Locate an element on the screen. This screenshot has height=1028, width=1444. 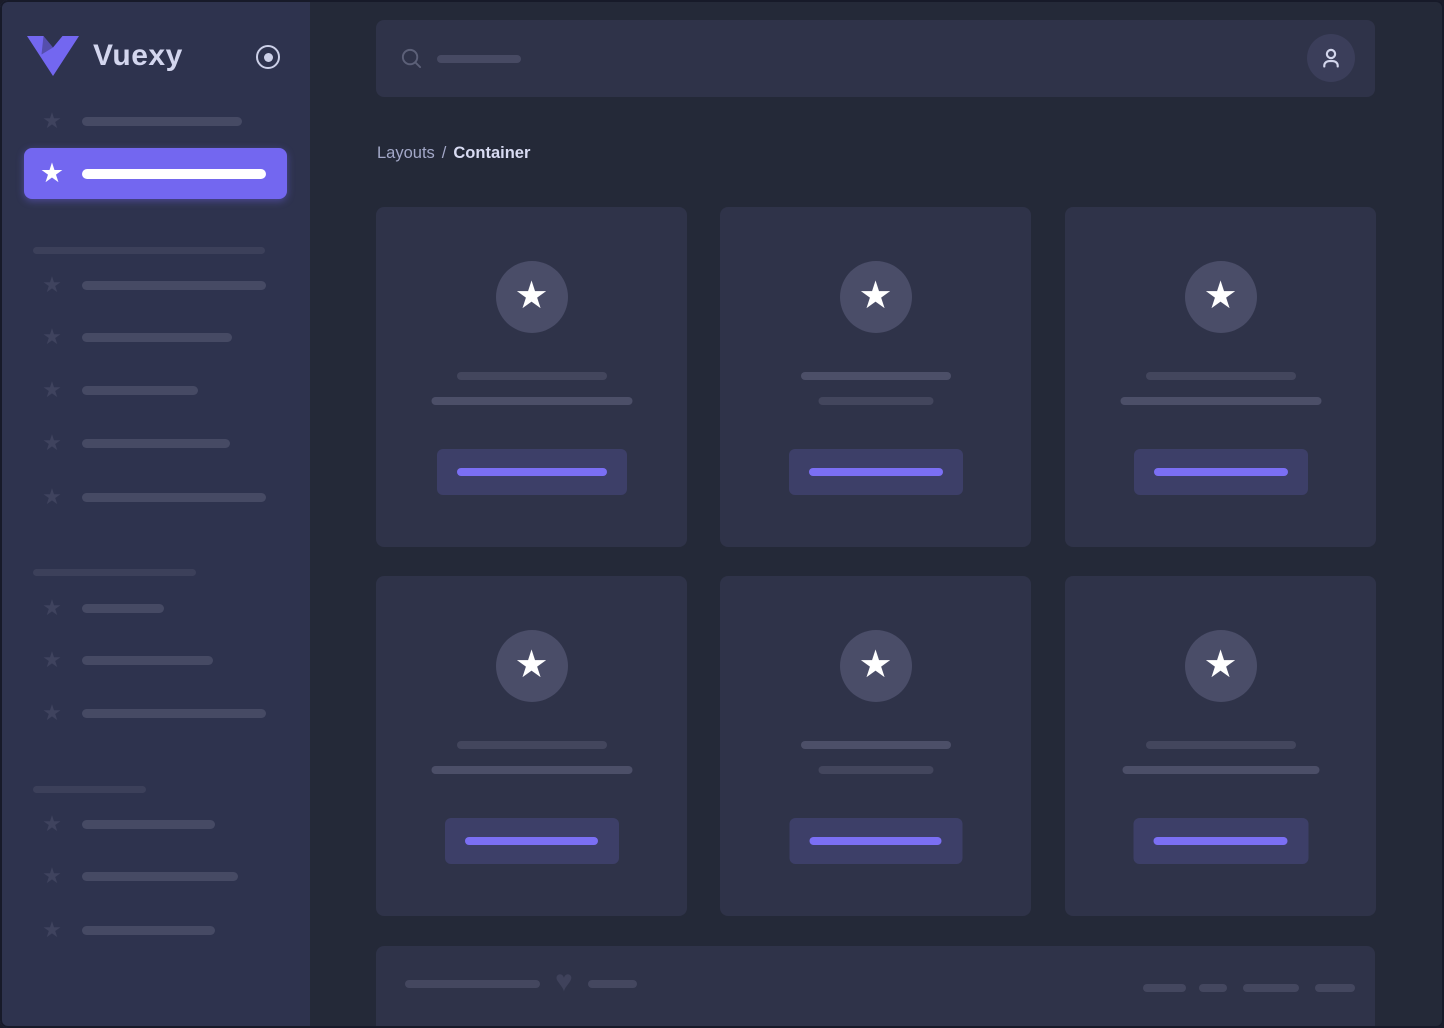
sidebar-item-active: ★ is located at coordinates (155, 173).